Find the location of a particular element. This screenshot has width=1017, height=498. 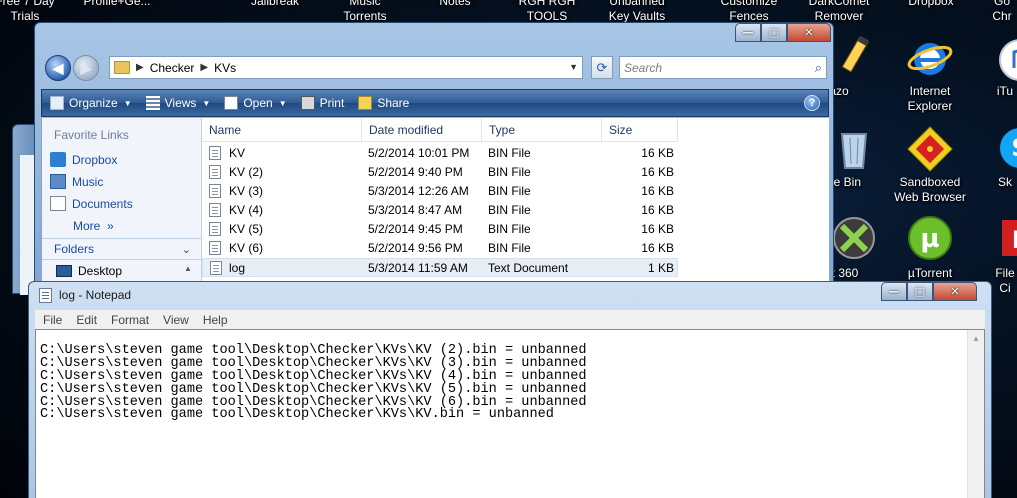

help-button: ? is located at coordinates (812, 103).